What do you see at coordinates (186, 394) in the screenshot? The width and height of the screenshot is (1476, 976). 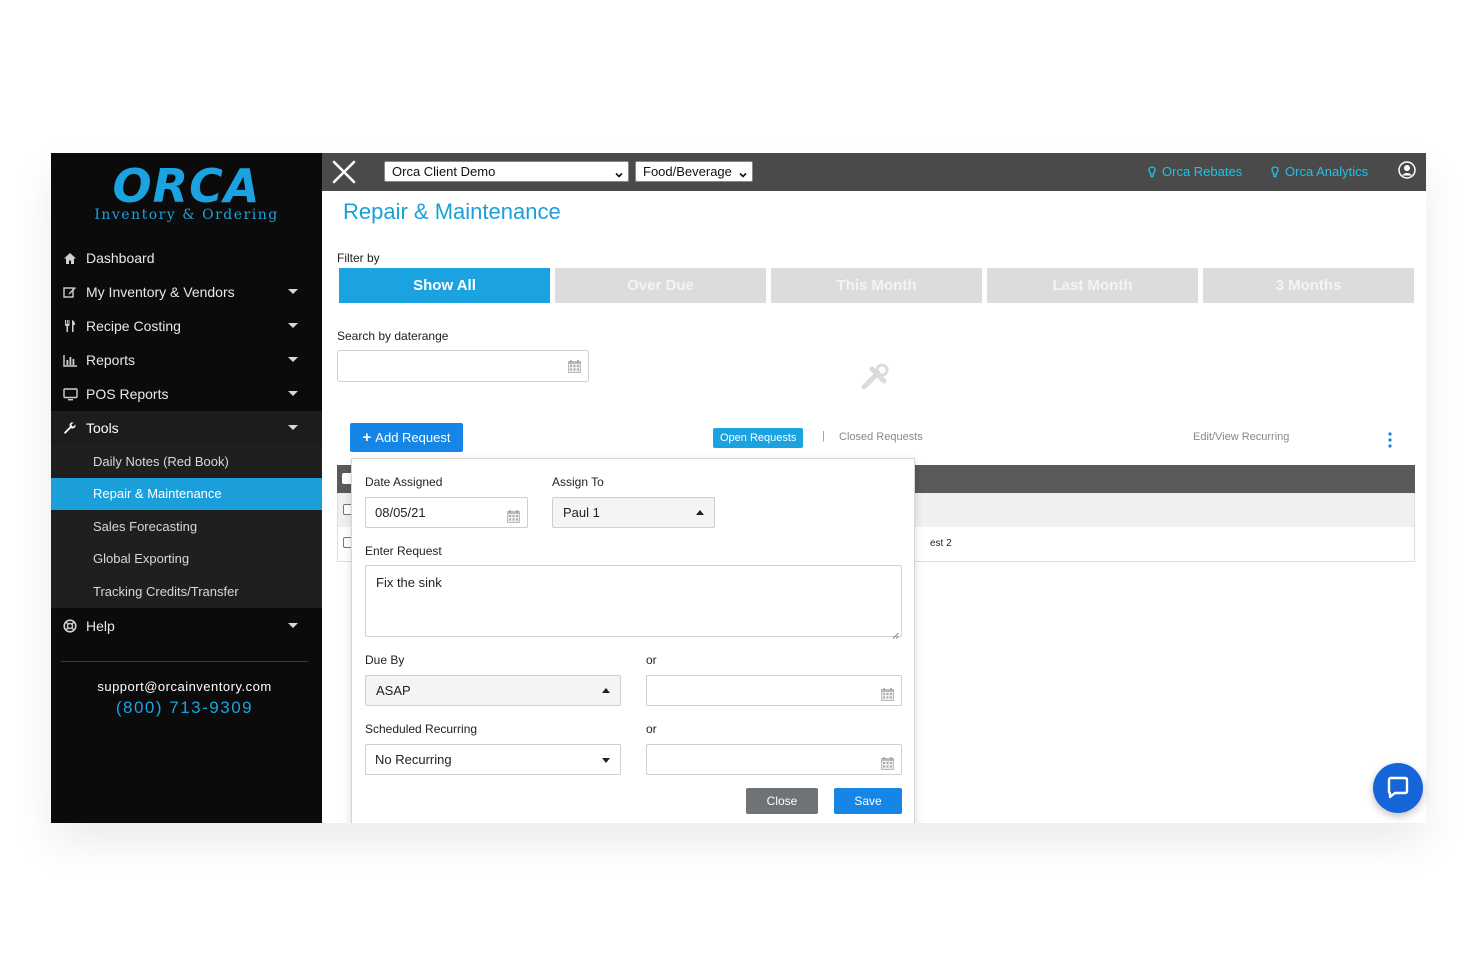 I see `sidebar-item-pos-reports: POS Reports` at bounding box center [186, 394].